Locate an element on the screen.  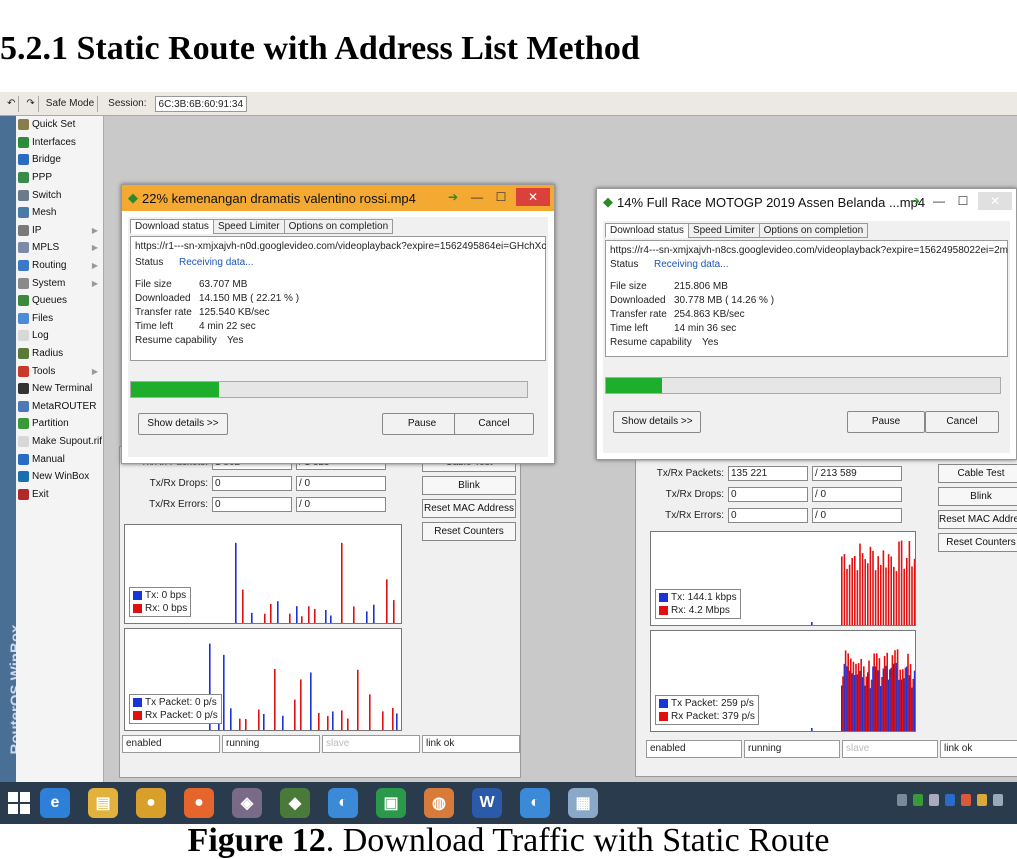
windows-start-button is located at coordinates (19, 803).